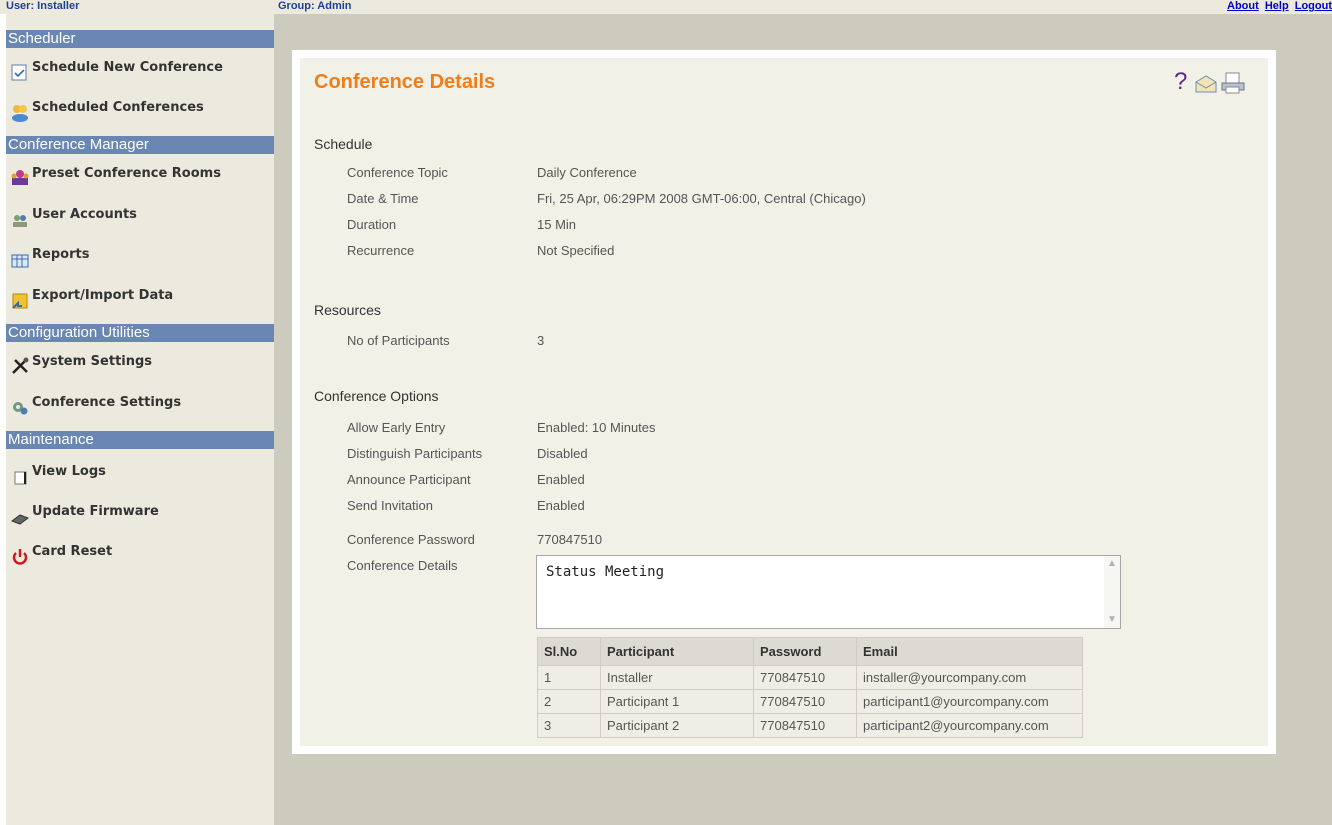 This screenshot has width=1332, height=825. I want to click on calendar-add-icon, so click(19, 72).